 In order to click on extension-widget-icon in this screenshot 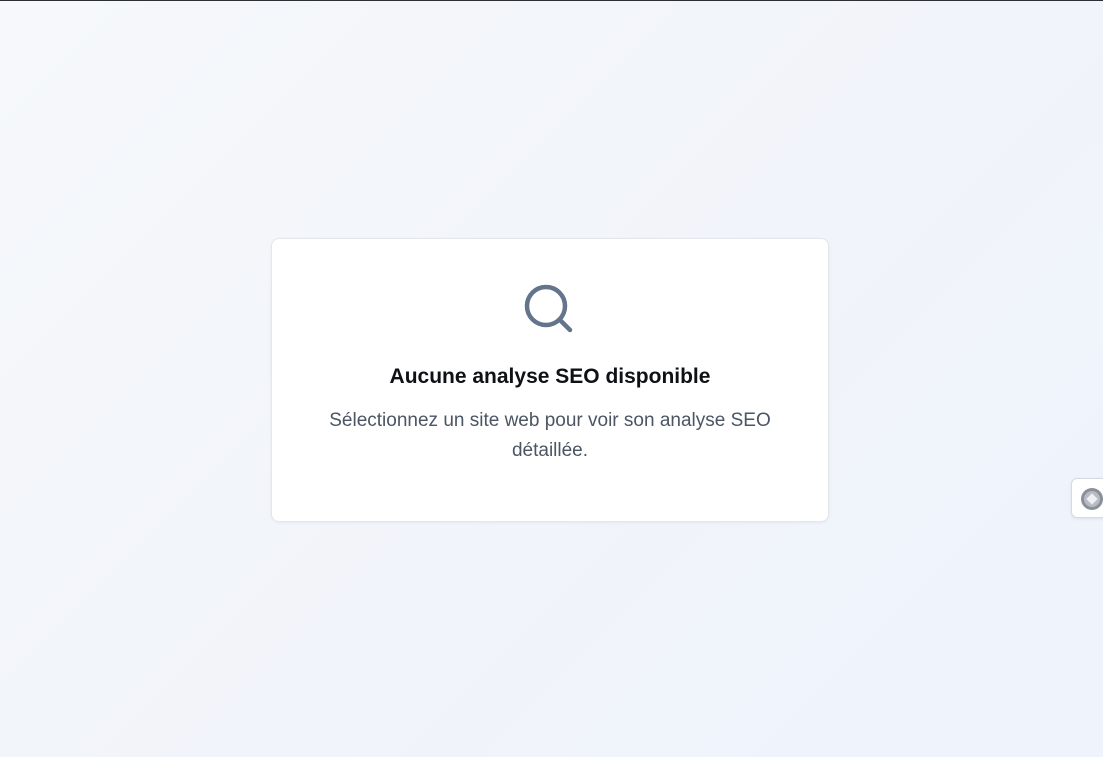, I will do `click(1091, 499)`.